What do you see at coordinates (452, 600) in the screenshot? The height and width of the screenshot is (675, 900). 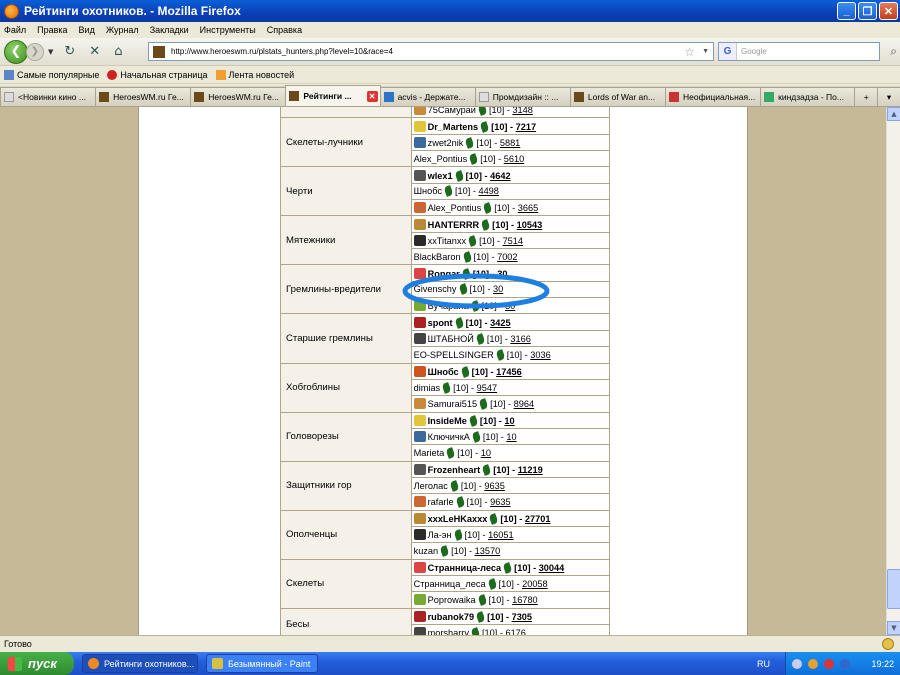 I see `player-name-link: Poprowaika` at bounding box center [452, 600].